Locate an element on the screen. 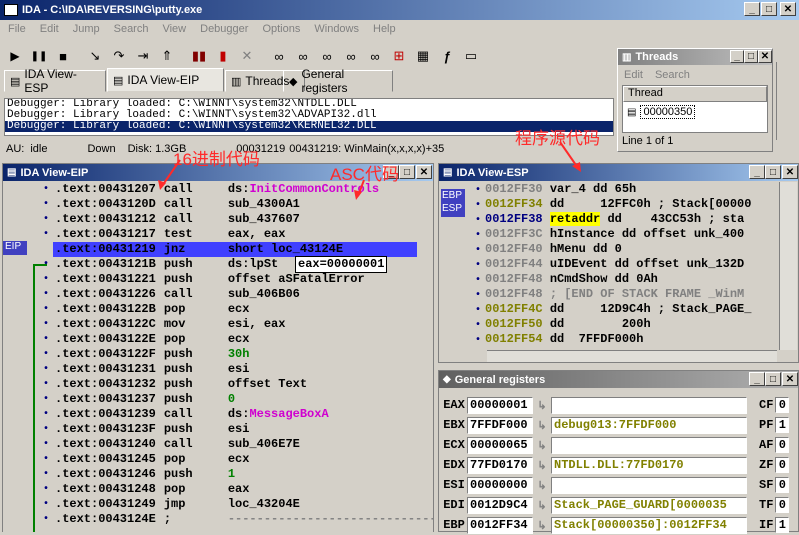  trace3-icon: ∞ is located at coordinates (327, 56).